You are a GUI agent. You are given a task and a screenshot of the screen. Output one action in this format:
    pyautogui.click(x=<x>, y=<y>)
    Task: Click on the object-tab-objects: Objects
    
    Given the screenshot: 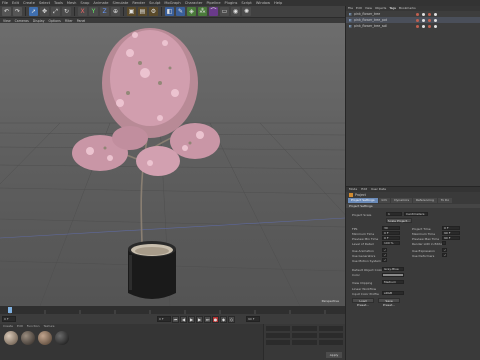 What is the action you would take?
    pyautogui.click(x=380, y=8)
    